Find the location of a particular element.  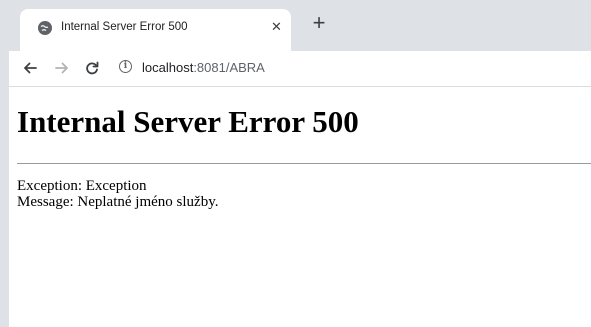

forward-button is located at coordinates (62, 68).